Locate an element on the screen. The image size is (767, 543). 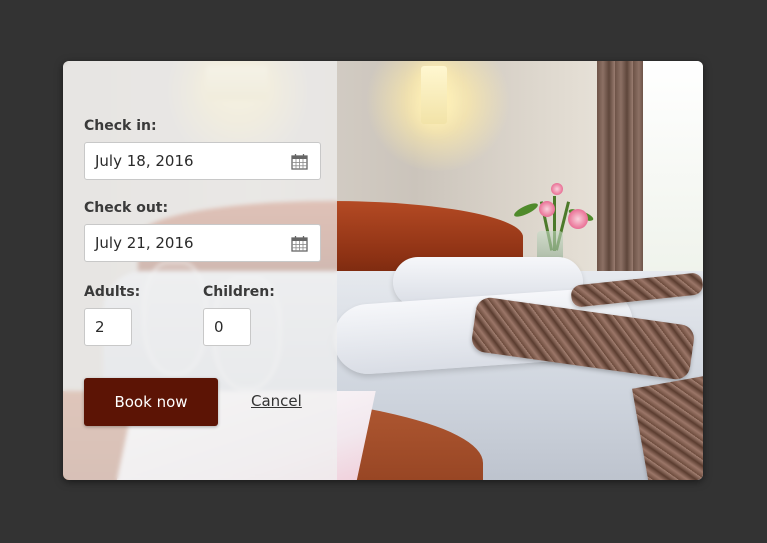
check-out-label: Check out: is located at coordinates (126, 208).